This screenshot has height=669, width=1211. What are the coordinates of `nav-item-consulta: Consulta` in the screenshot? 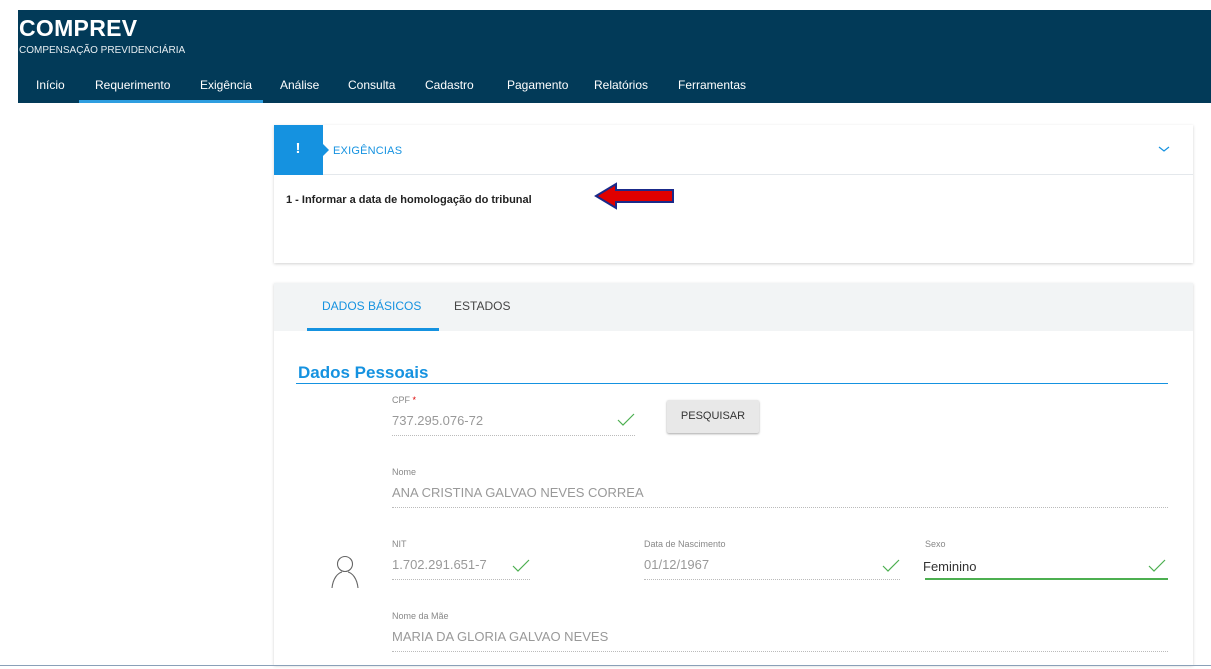 It's located at (371, 85).